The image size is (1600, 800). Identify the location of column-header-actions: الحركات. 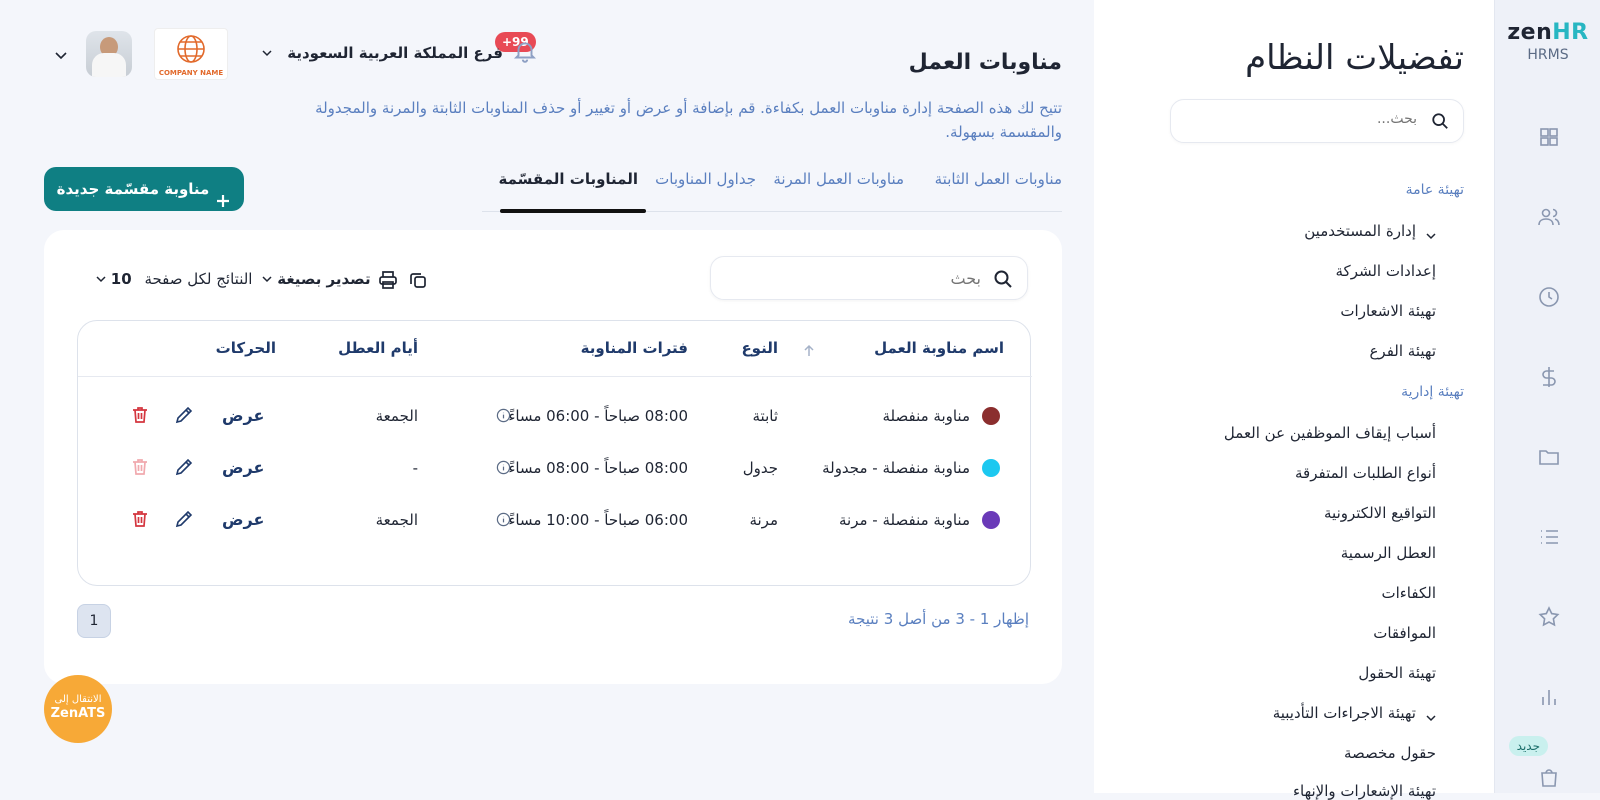
(245, 348).